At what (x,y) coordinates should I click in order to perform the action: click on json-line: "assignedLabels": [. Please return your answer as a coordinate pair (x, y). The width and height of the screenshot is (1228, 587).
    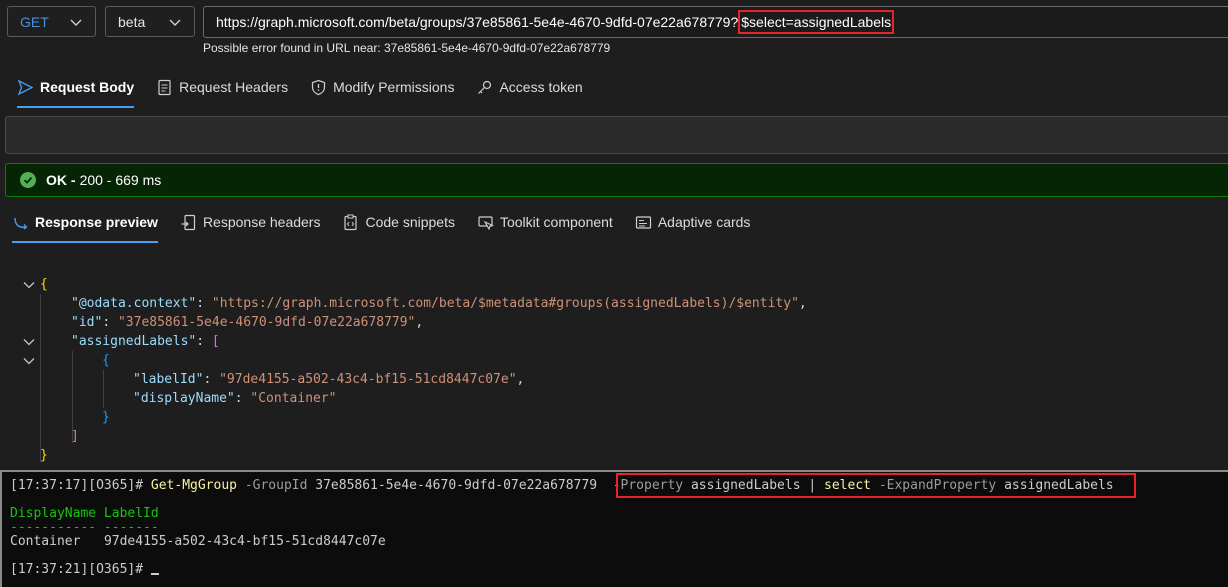
    Looking at the image, I should click on (145, 341).